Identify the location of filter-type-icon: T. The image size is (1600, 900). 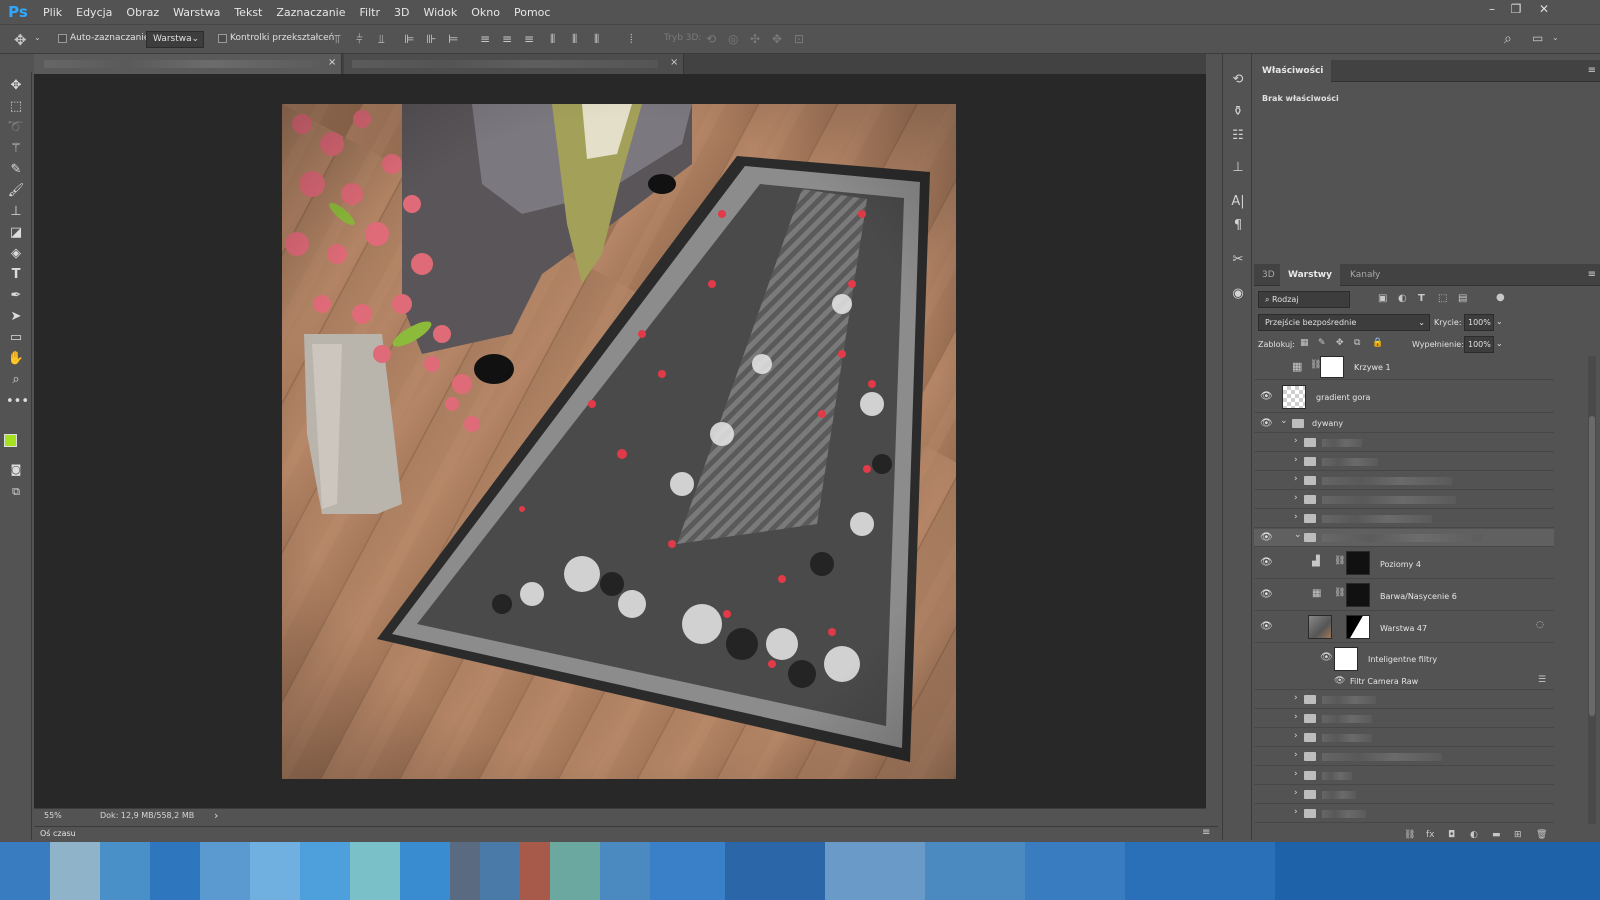
(1421, 298).